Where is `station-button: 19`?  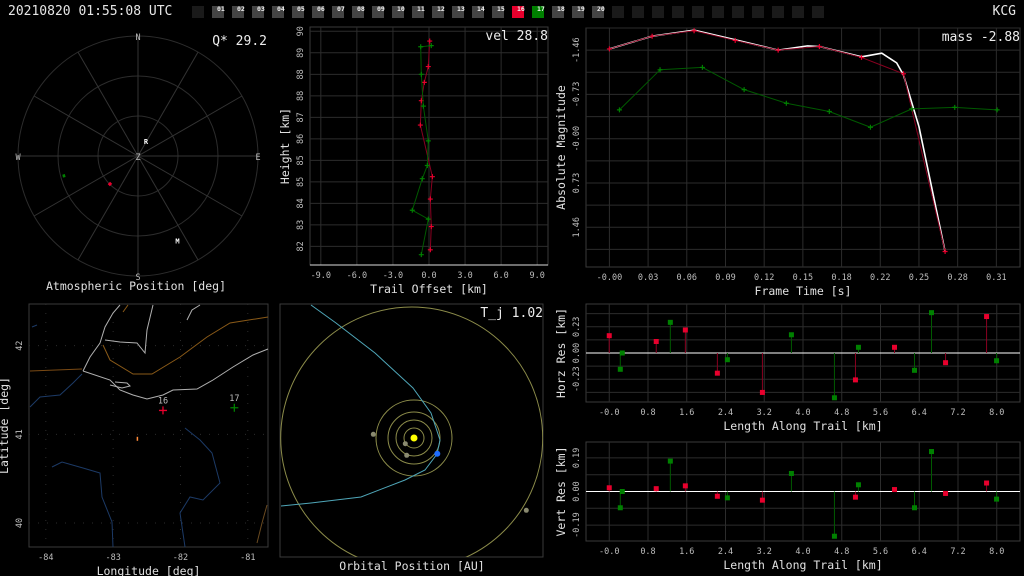
station-button: 19 is located at coordinates (578, 11).